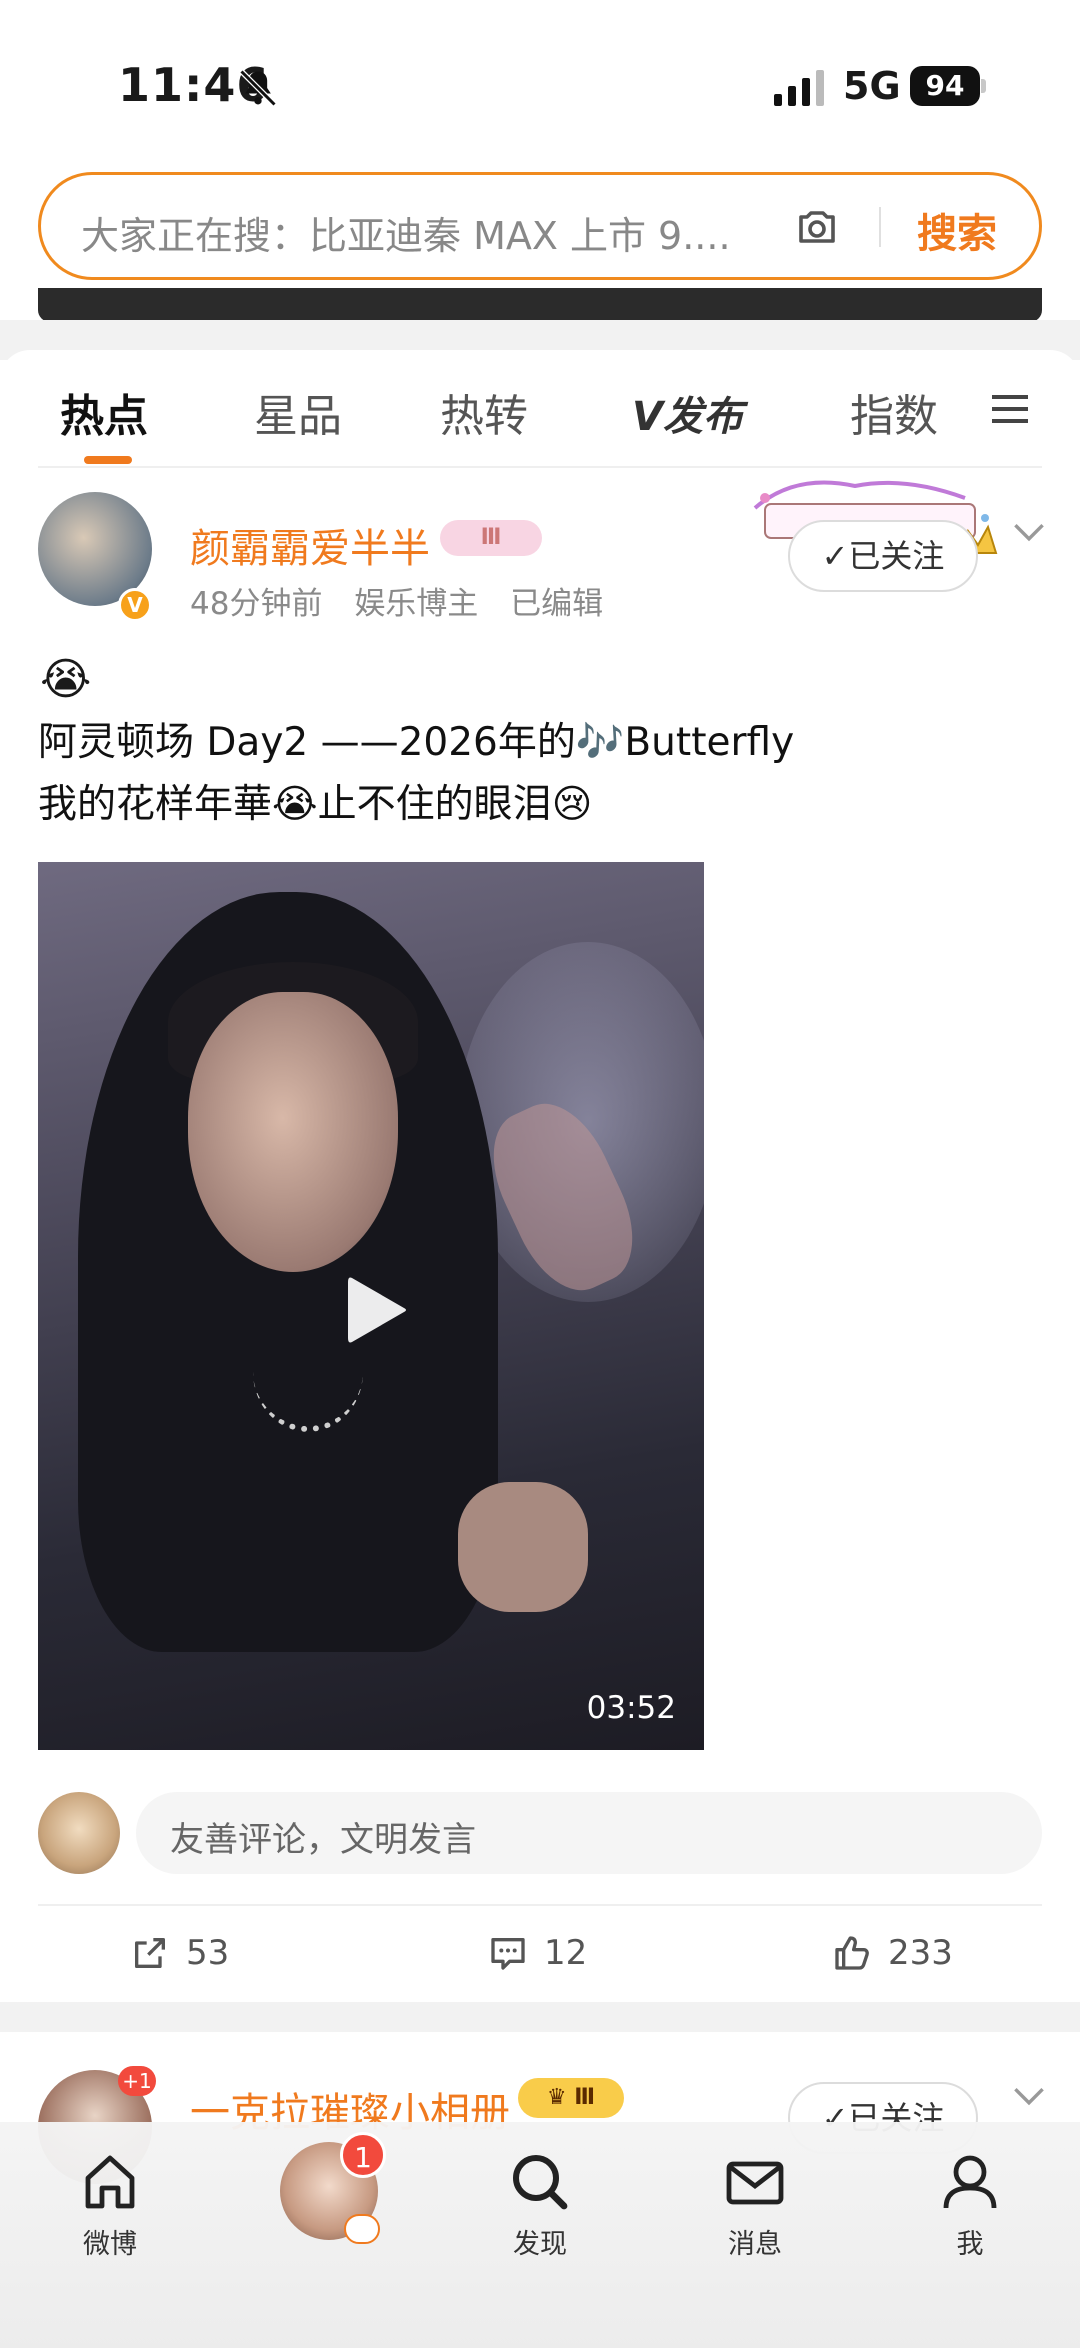  I want to click on comment-button: 12, so click(537, 1953).